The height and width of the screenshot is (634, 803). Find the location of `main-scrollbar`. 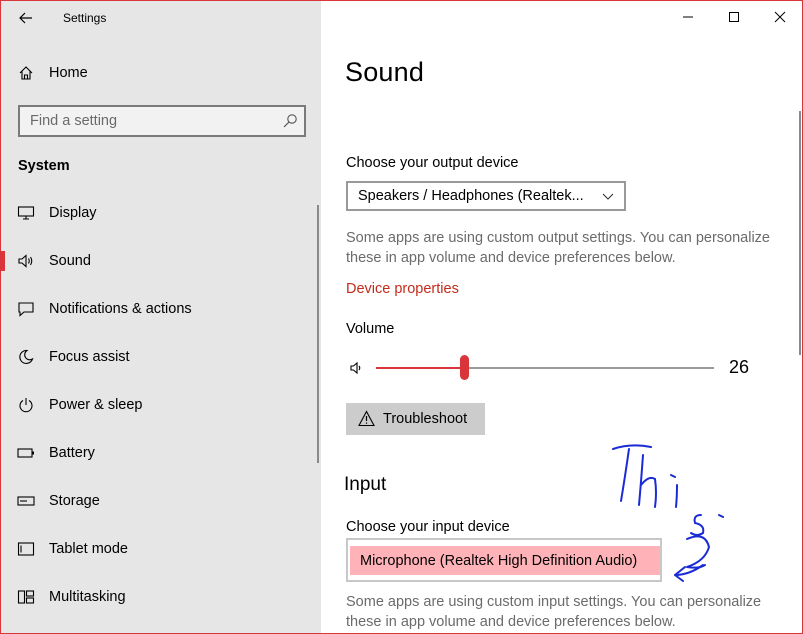

main-scrollbar is located at coordinates (800, 233).